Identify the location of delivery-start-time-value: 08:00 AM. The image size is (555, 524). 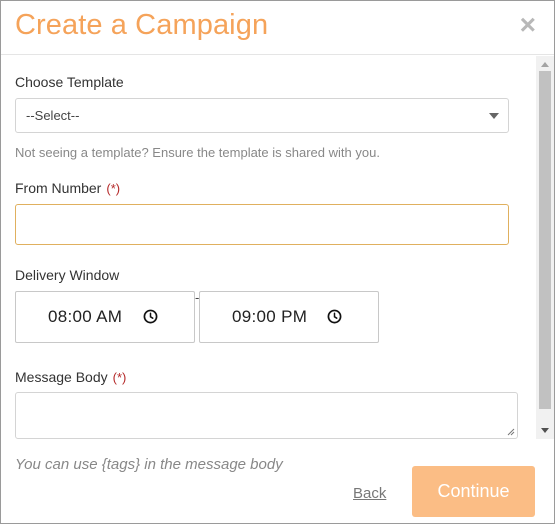
(85, 316).